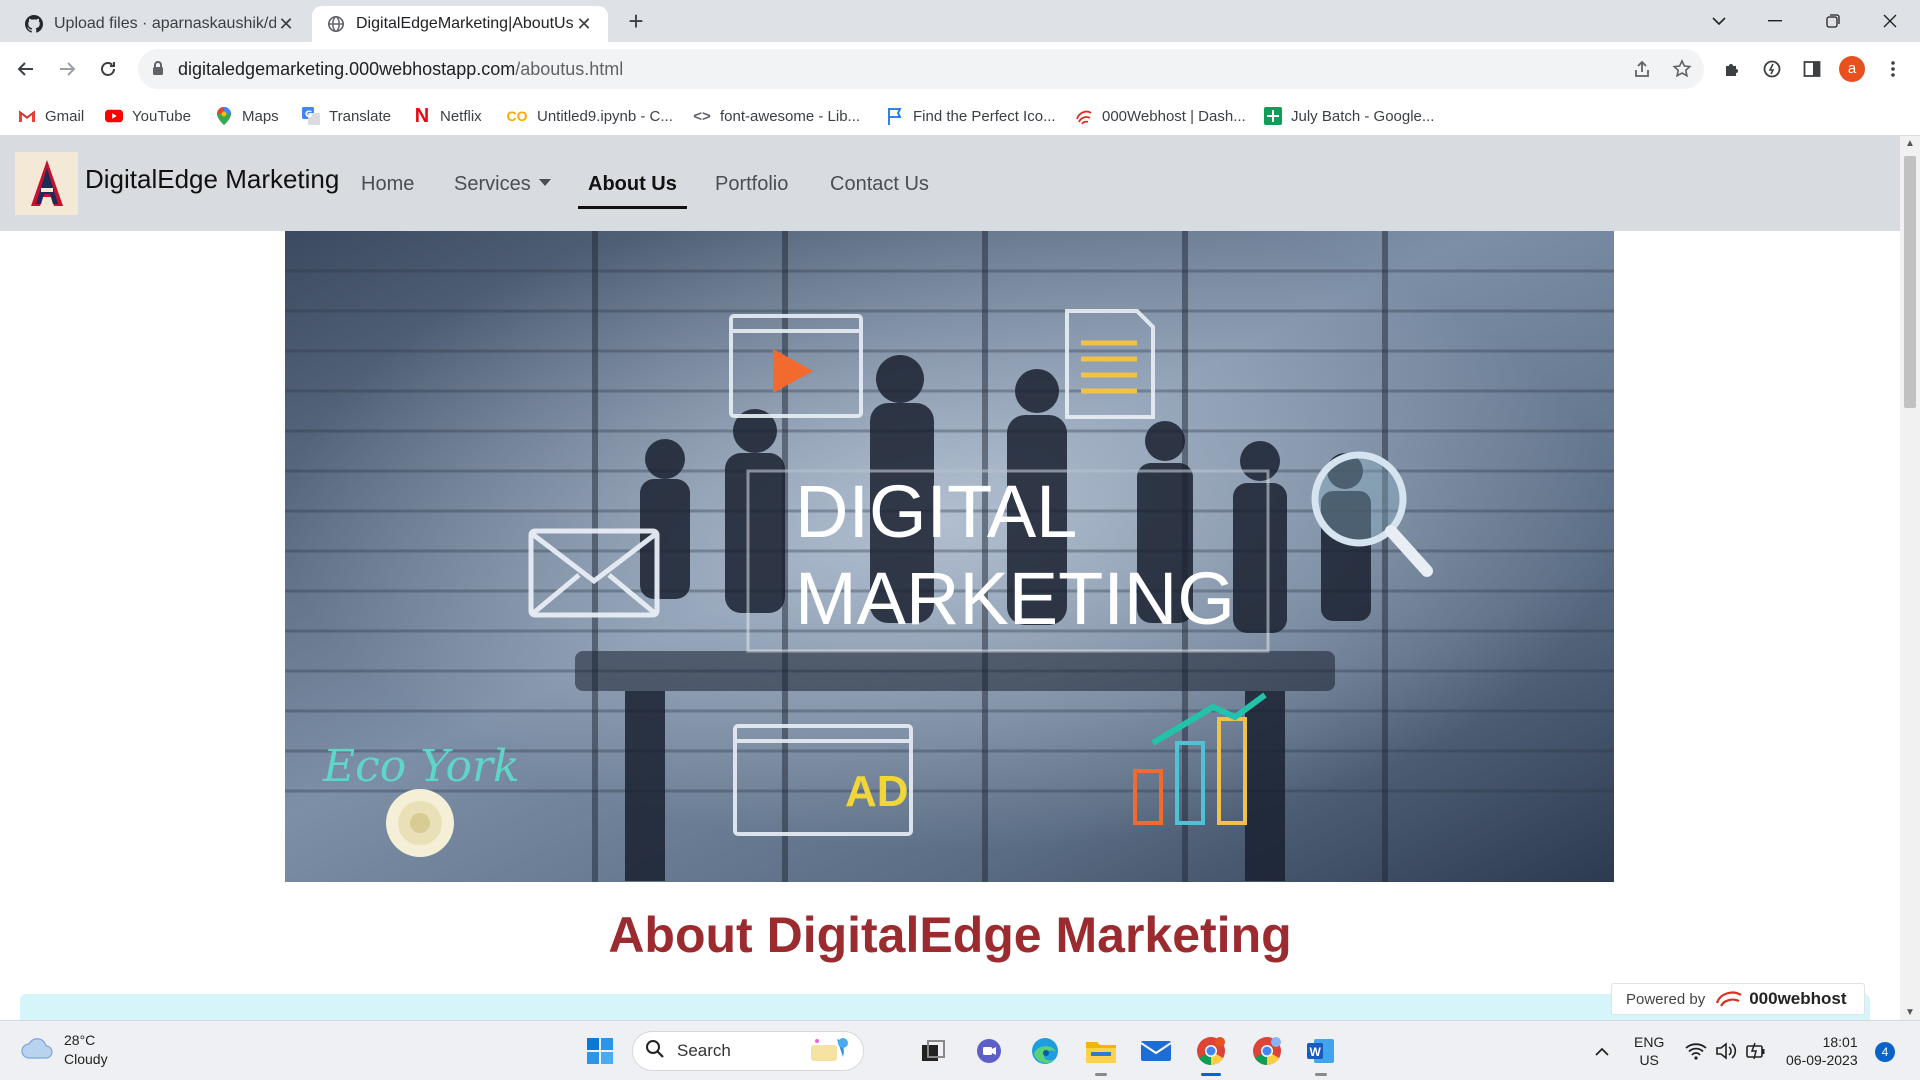 The height and width of the screenshot is (1080, 1920). Describe the element at coordinates (460, 24) in the screenshot. I see `tab-digitaledge-about: DigitalEdgeMarketing|AboutUs| ✕` at that location.